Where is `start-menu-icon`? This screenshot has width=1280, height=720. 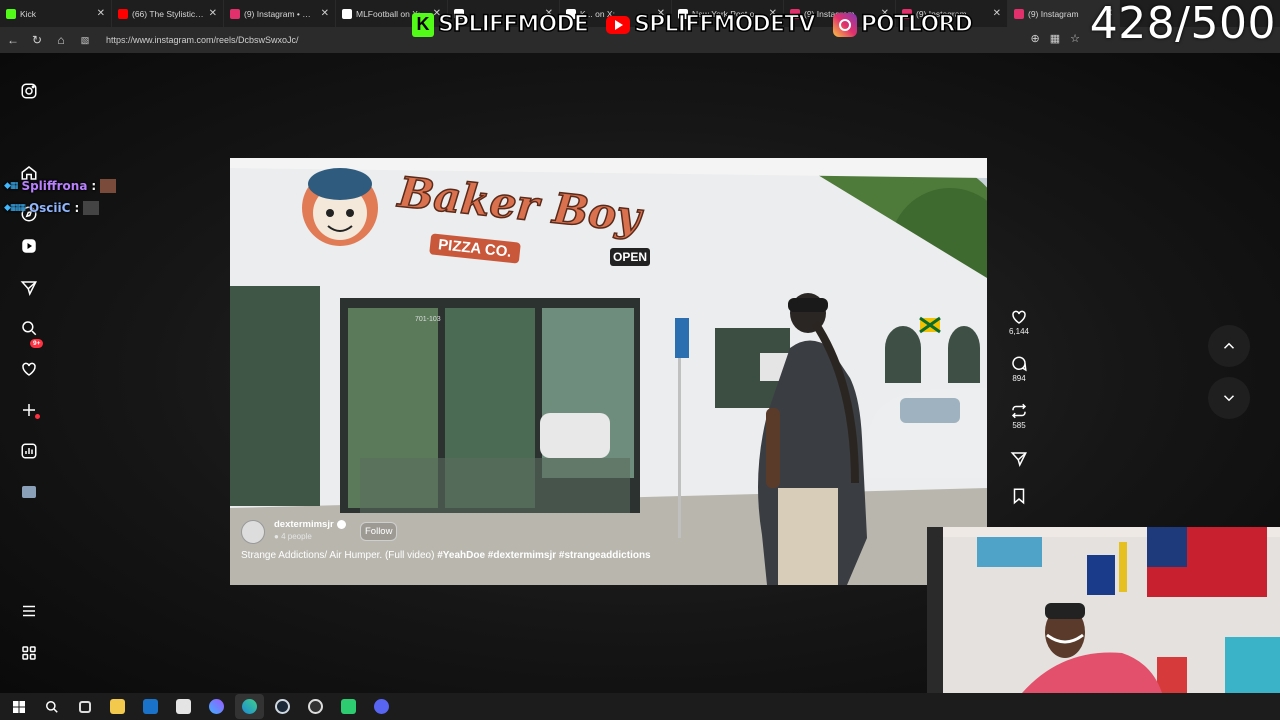 start-menu-icon is located at coordinates (18, 706).